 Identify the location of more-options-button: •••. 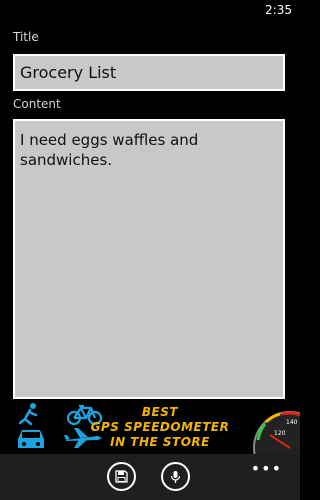
(266, 468).